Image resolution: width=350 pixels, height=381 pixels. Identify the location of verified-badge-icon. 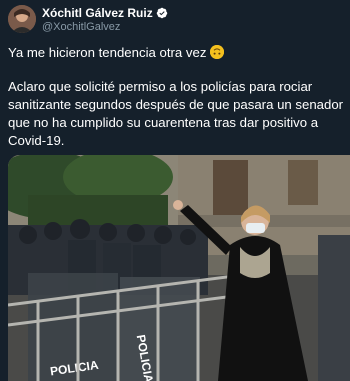
(161, 13).